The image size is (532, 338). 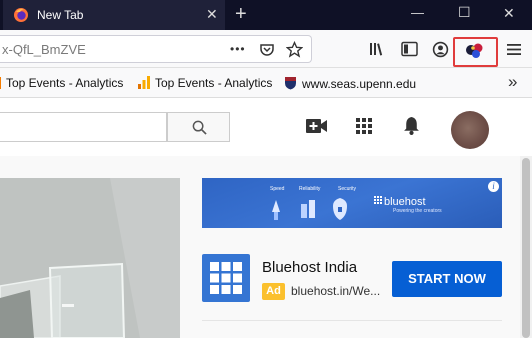 What do you see at coordinates (475, 51) in the screenshot?
I see `extension-icon` at bounding box center [475, 51].